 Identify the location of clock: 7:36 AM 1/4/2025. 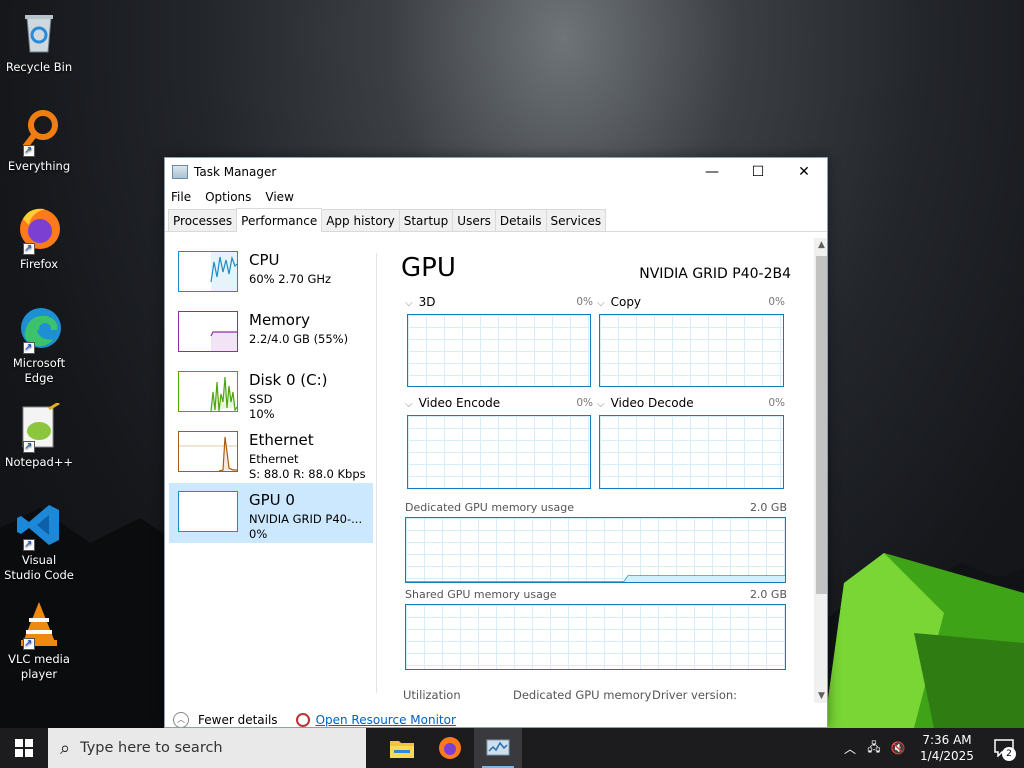
(947, 748).